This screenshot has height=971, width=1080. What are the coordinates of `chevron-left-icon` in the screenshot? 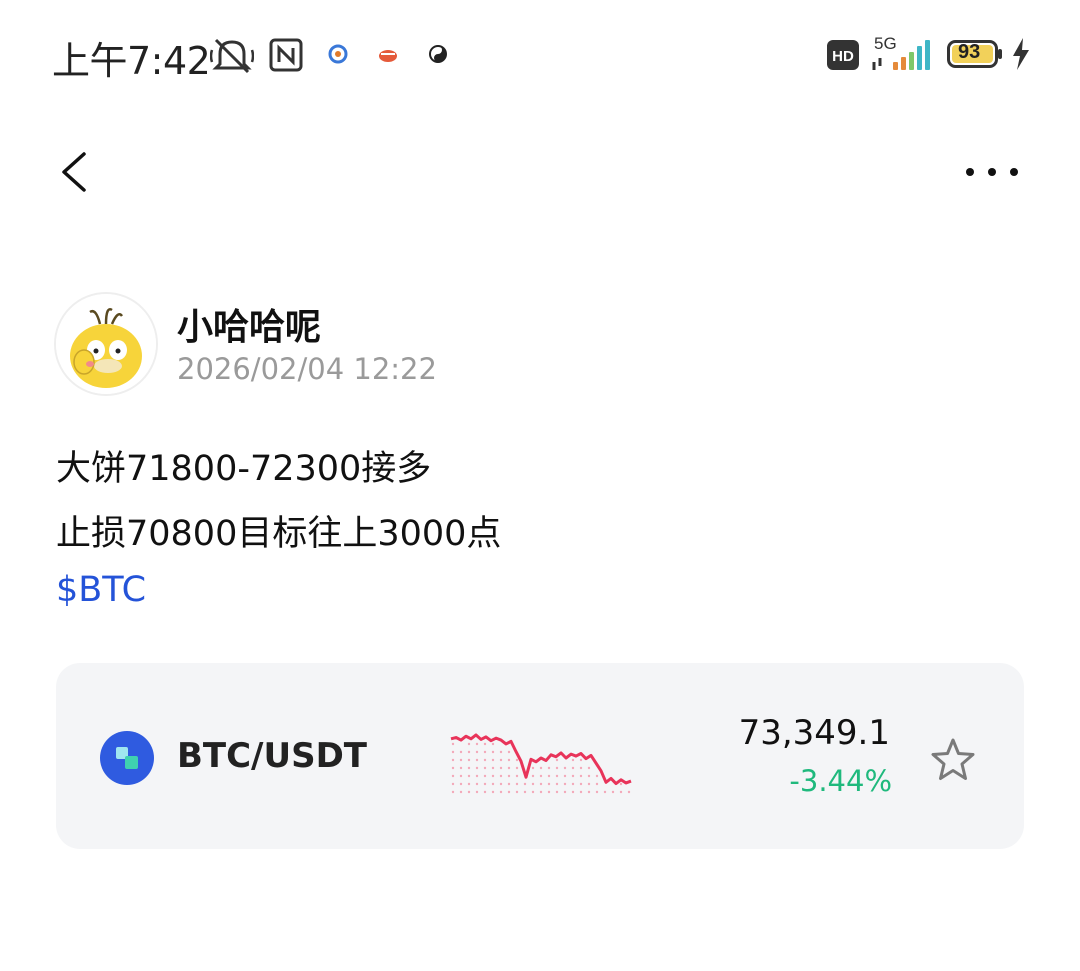 It's located at (74, 172).